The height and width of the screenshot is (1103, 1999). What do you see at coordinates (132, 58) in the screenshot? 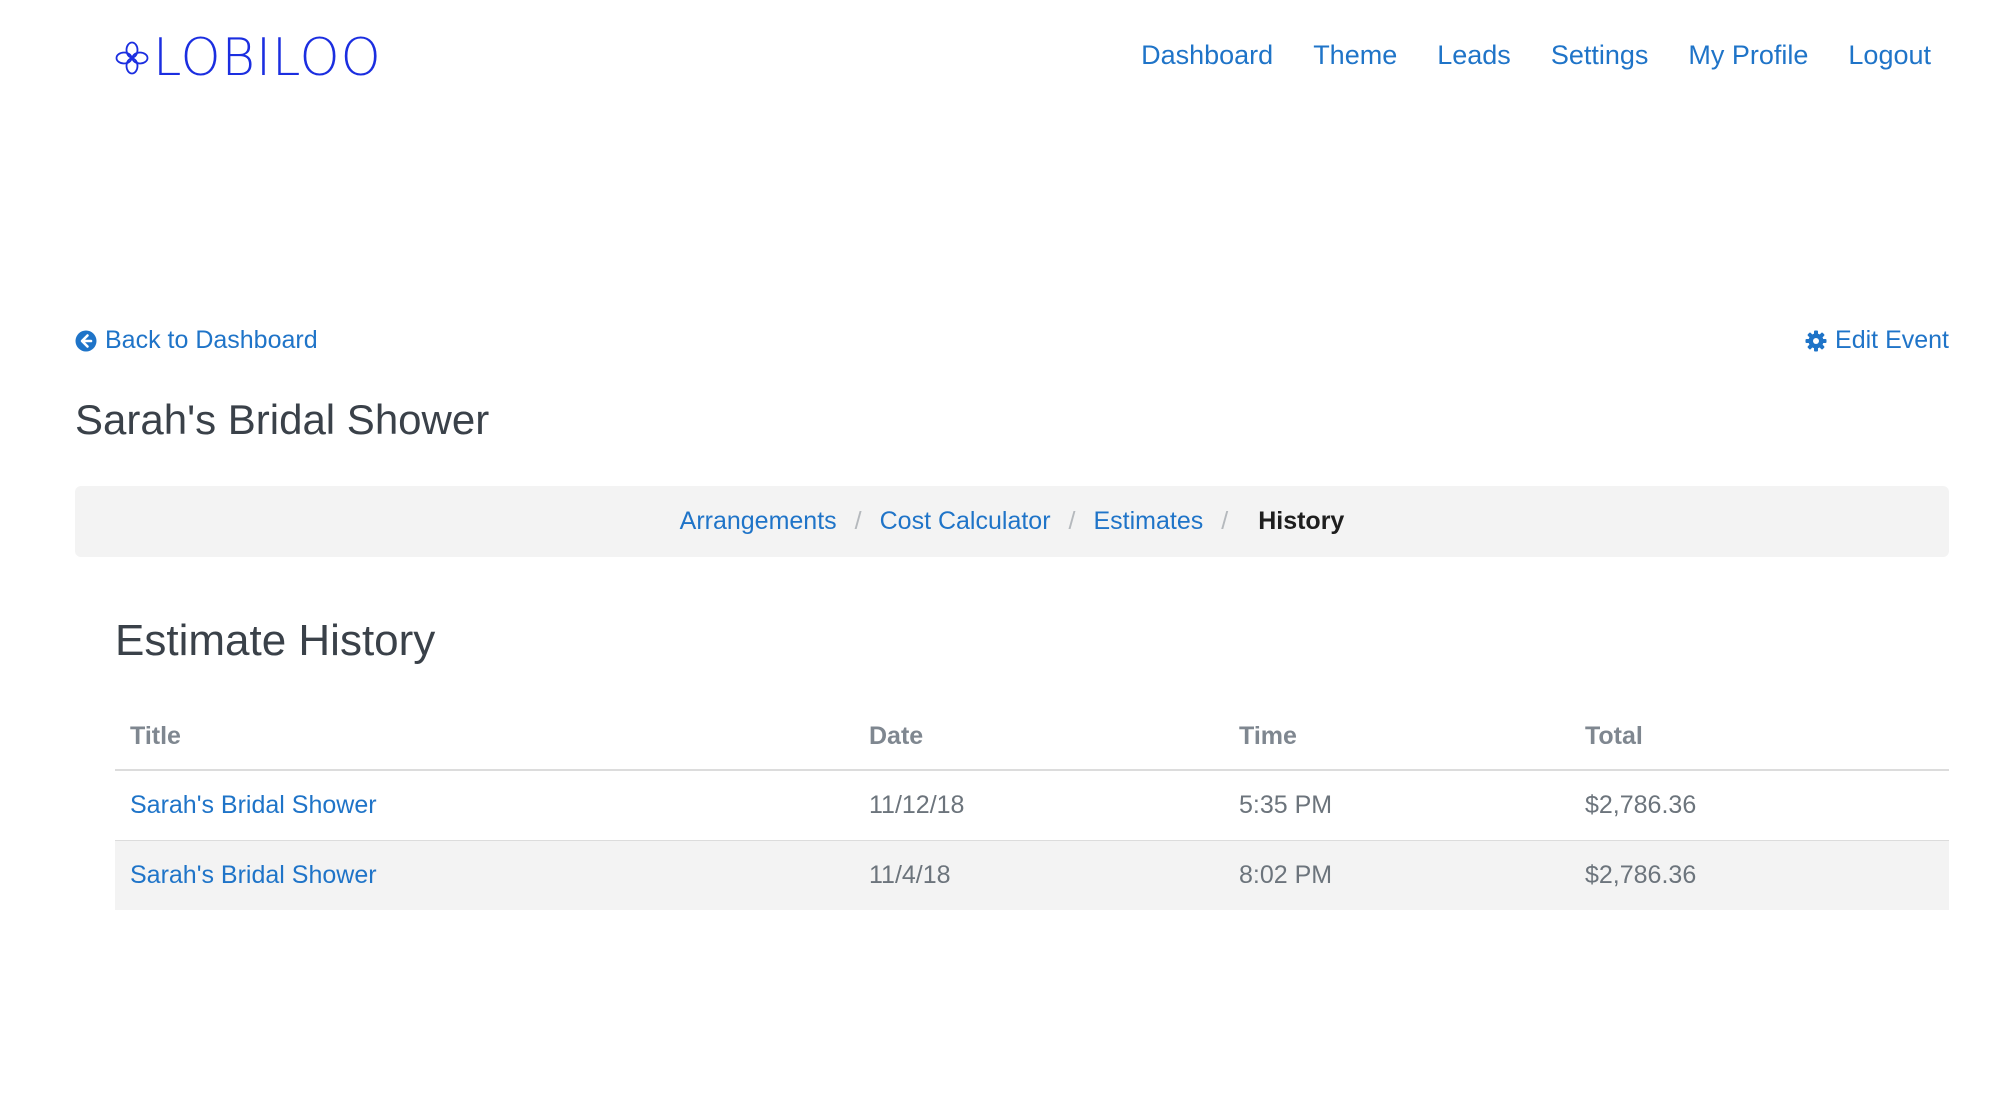
I see `flower-icon` at bounding box center [132, 58].